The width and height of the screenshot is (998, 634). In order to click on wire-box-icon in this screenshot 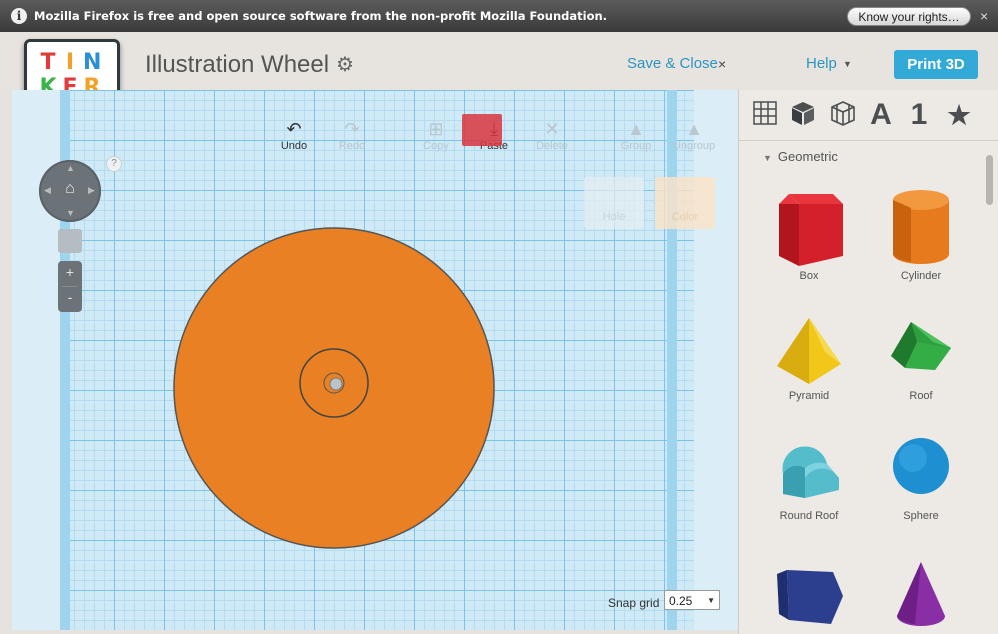, I will do `click(843, 116)`.